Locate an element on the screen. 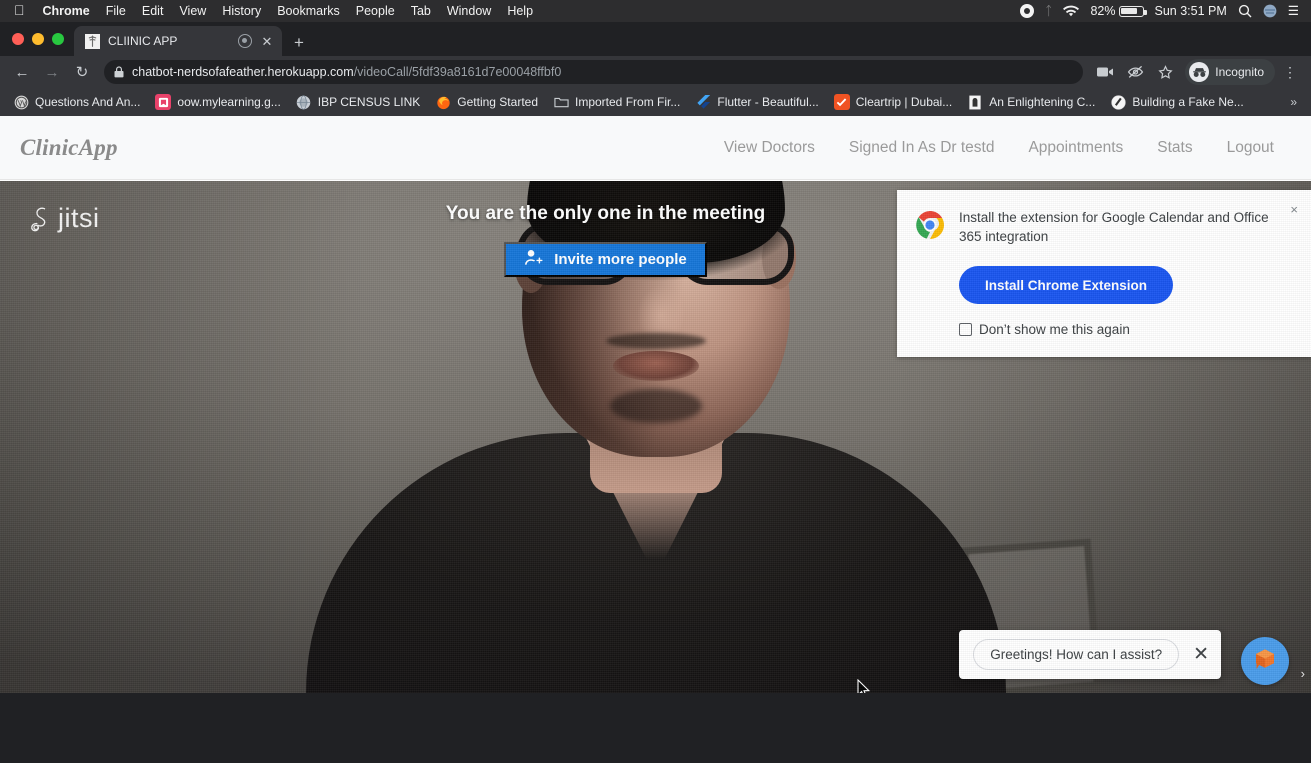  close-tab-button: ✕ is located at coordinates (267, 41).